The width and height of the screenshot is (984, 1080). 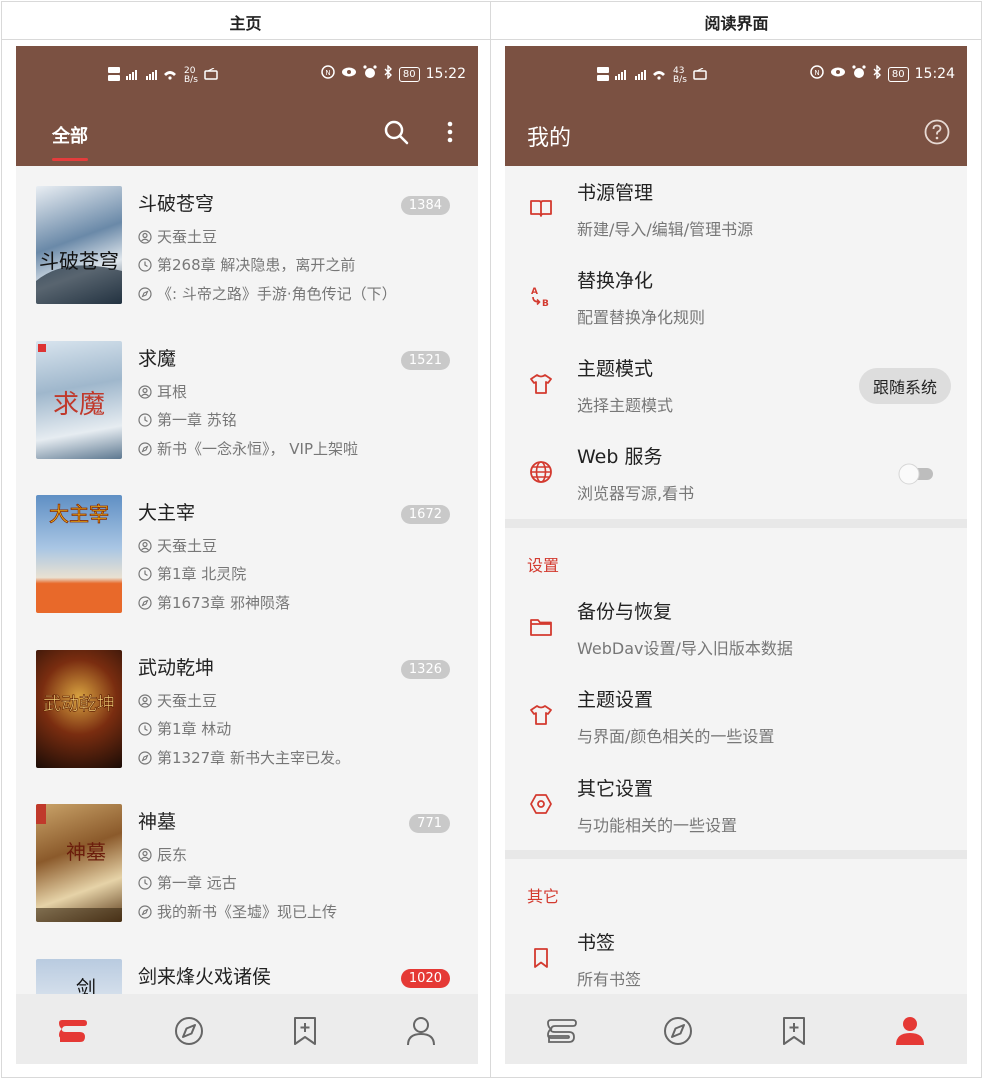 I want to click on column-divider, so click(x=490, y=539).